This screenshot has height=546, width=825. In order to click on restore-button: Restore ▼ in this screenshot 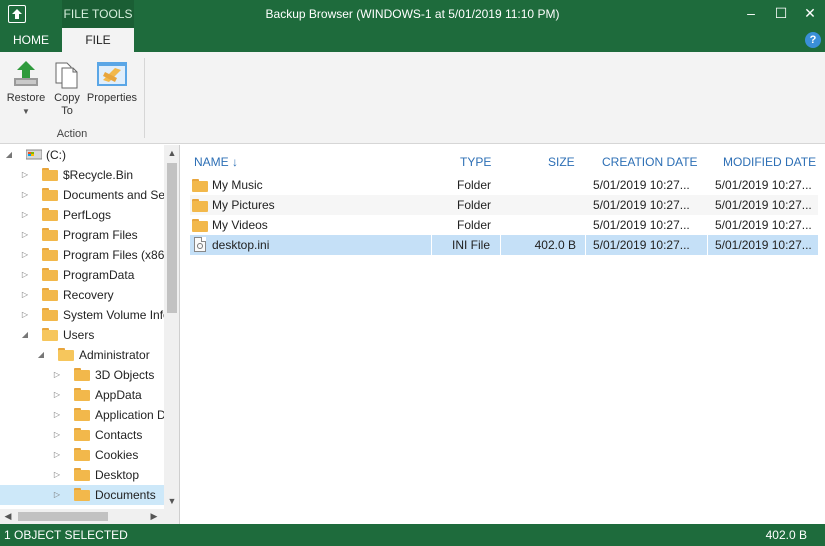, I will do `click(26, 88)`.